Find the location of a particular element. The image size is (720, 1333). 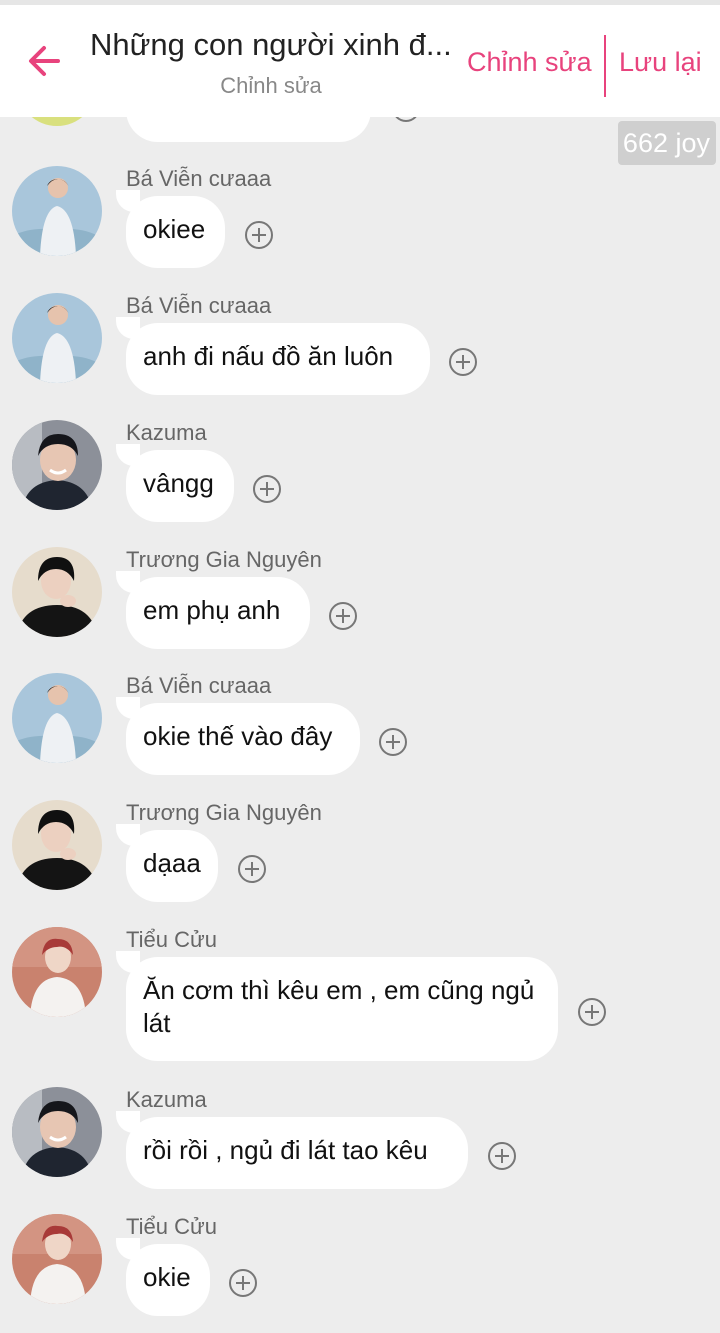

edit-button: Chỉnh sửa is located at coordinates (529, 62).